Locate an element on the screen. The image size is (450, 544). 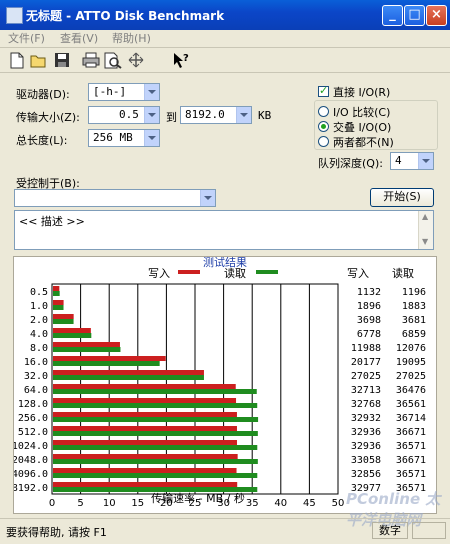
print-preview-icon is located at coordinates (113, 60).